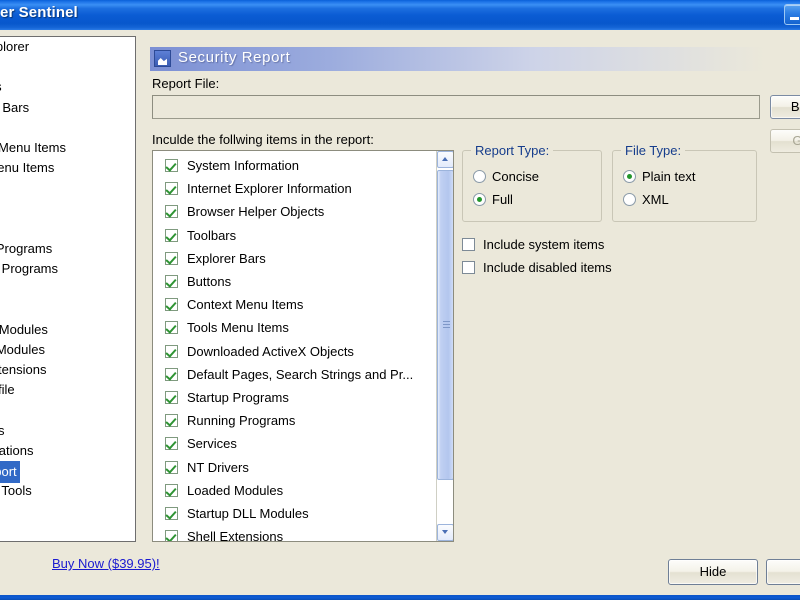  What do you see at coordinates (248, 513) in the screenshot?
I see `list-item-label: Startup DLL Modules` at bounding box center [248, 513].